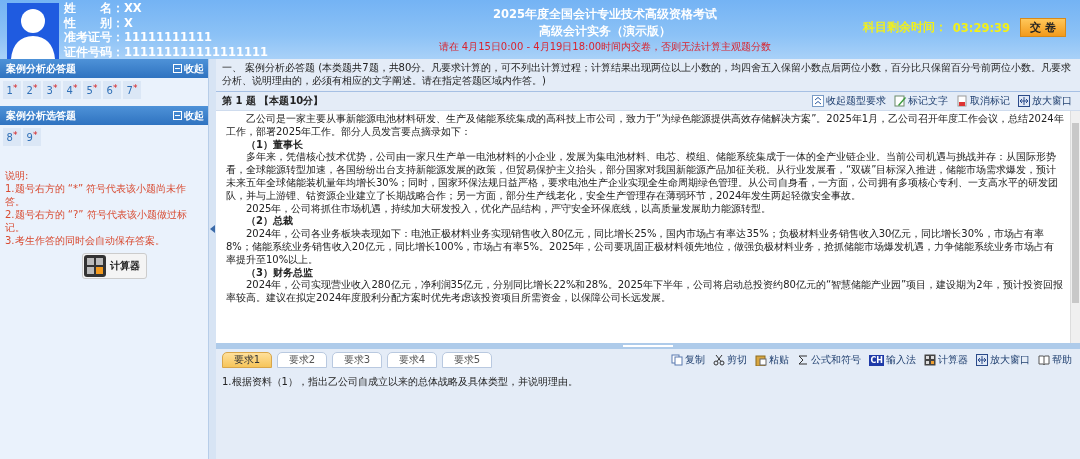 The width and height of the screenshot is (1080, 459). Describe the element at coordinates (605, 46) in the screenshot. I see `deadline-notice: 请在 4月15日0:00 - 4月19日18:00时间内交卷，否则无法计算主观题分数` at that location.